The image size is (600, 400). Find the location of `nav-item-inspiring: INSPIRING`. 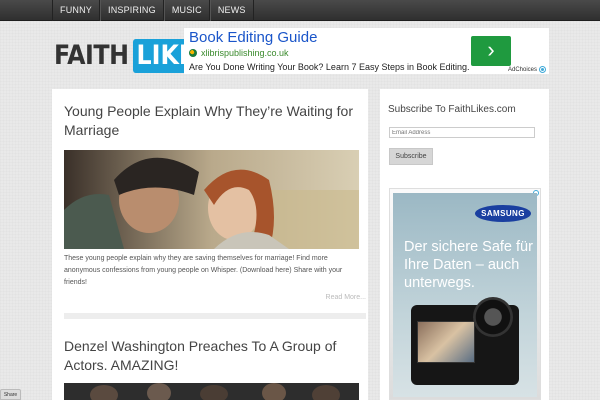

nav-item-inspiring: INSPIRING is located at coordinates (132, 10).